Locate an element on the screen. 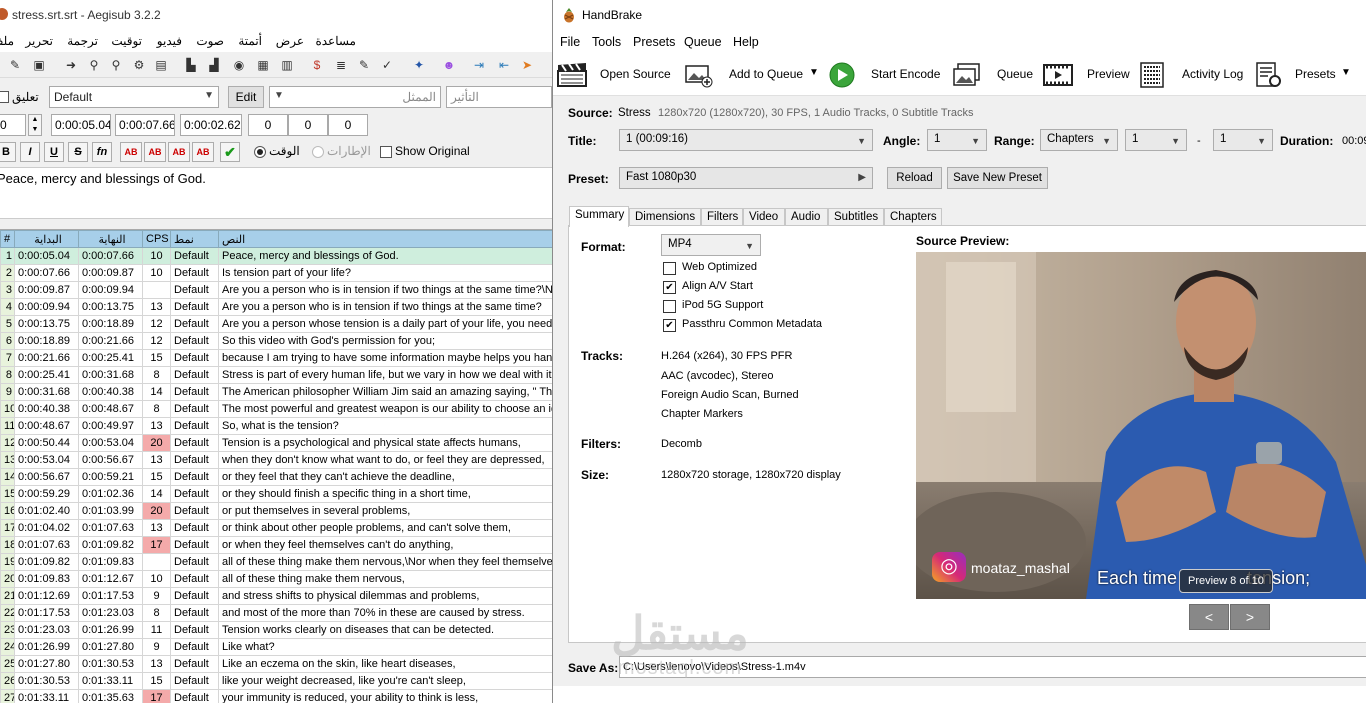  italic-button: I is located at coordinates (30, 152).